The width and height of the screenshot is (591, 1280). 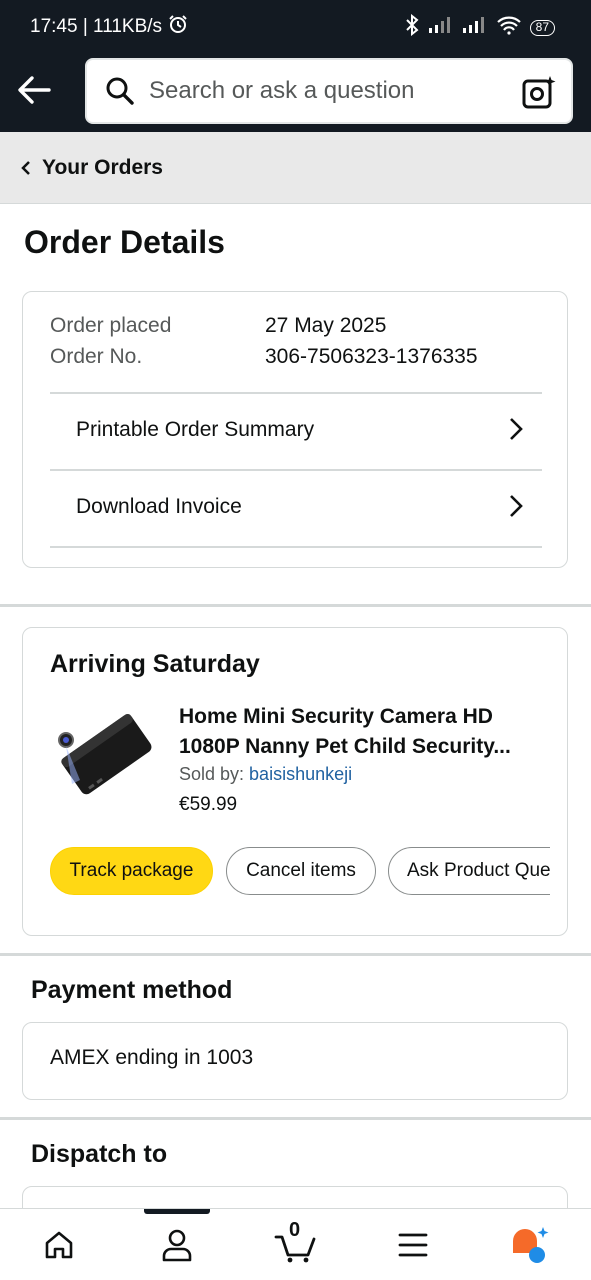 What do you see at coordinates (132, 990) in the screenshot?
I see `payment-method-heading: Payment method` at bounding box center [132, 990].